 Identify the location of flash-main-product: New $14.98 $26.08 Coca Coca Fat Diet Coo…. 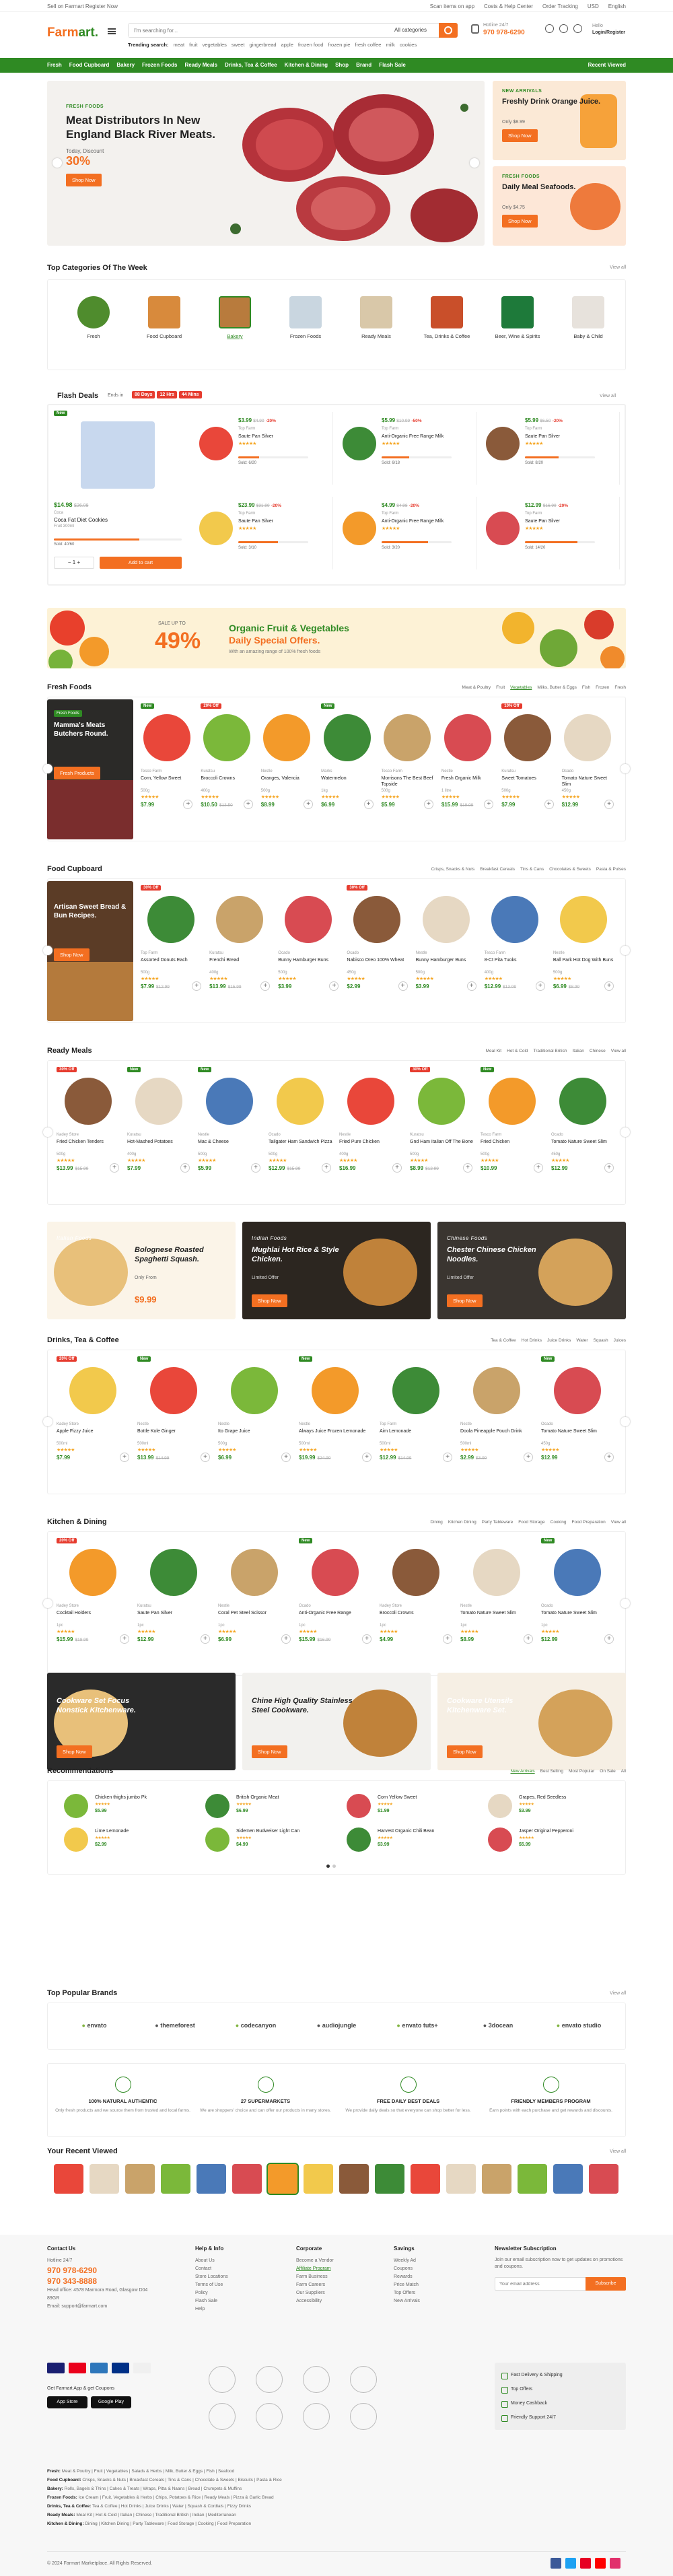
(121, 495).